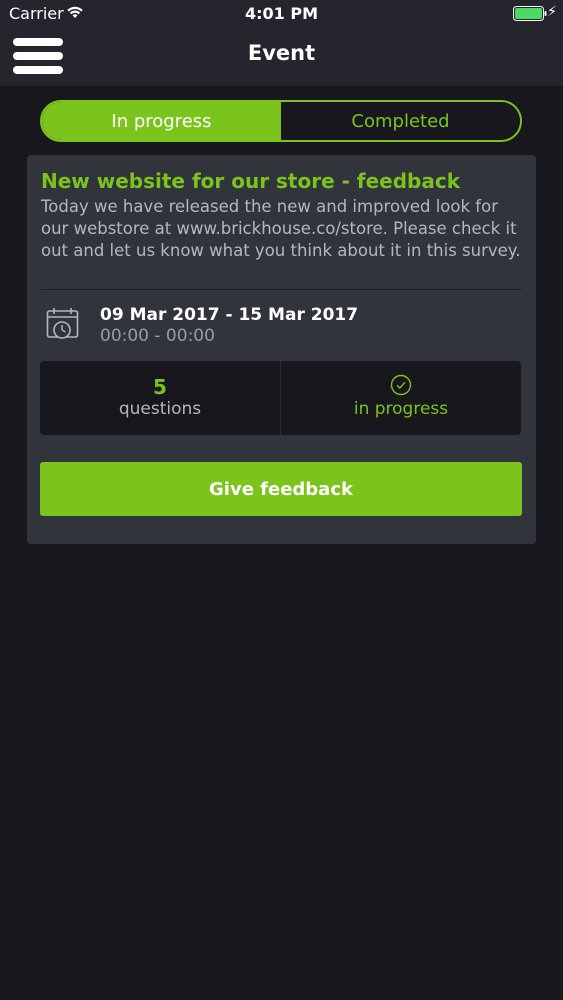  Describe the element at coordinates (62, 323) in the screenshot. I see `calendar-clock-icon` at that location.